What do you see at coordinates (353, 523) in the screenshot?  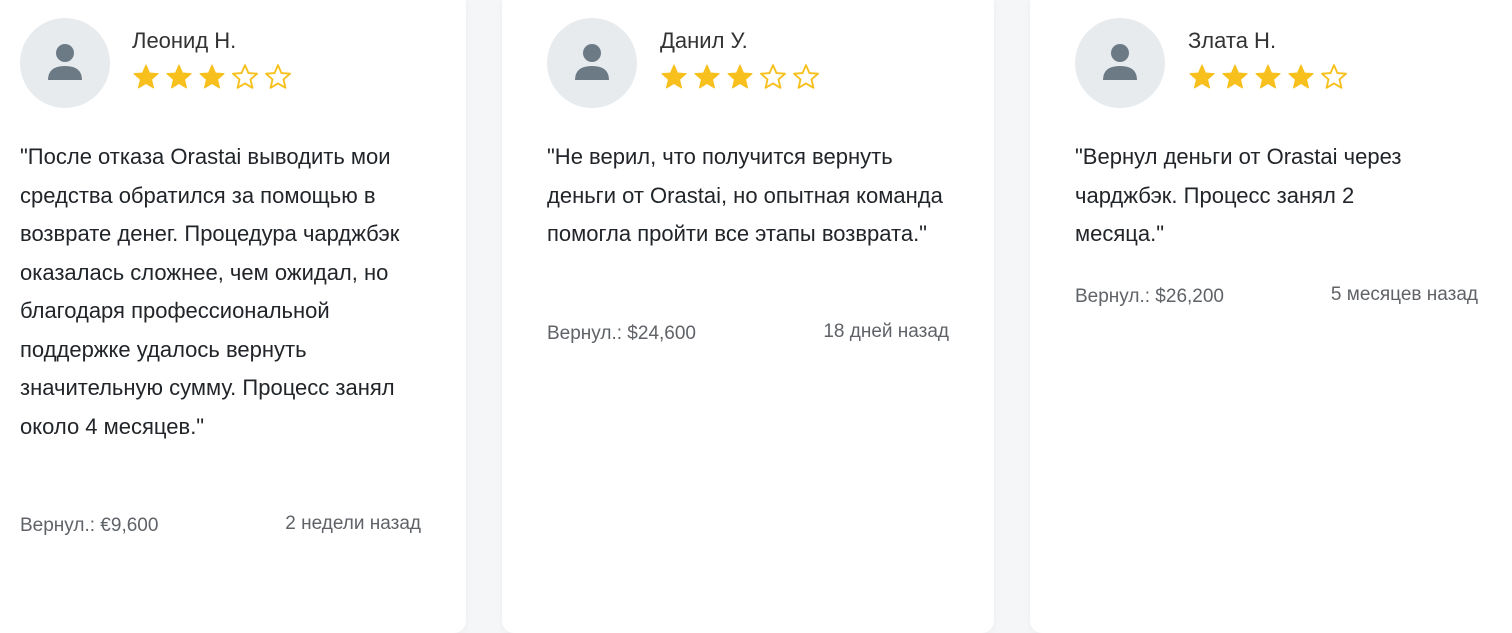 I see `review-time: 2 недели назад` at bounding box center [353, 523].